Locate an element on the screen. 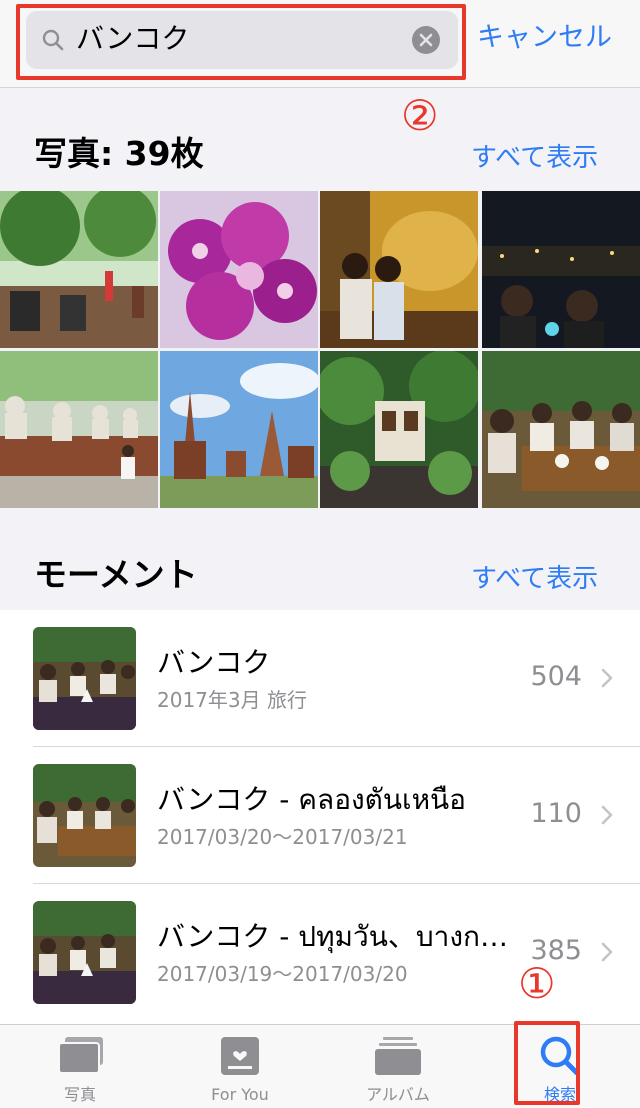 The height and width of the screenshot is (1108, 640). photos-section-title: 写真: 39枚 is located at coordinates (119, 153).